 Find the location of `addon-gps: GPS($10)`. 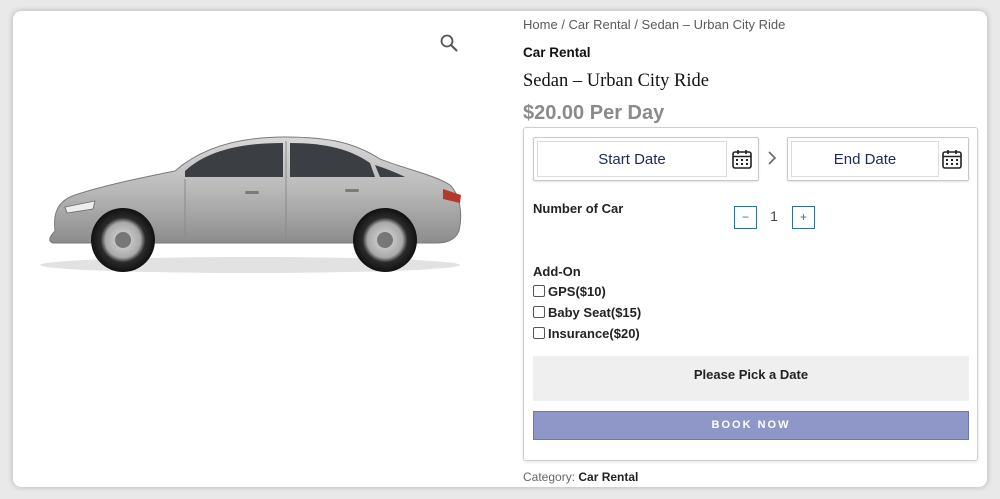

addon-gps: GPS($10) is located at coordinates (569, 293).